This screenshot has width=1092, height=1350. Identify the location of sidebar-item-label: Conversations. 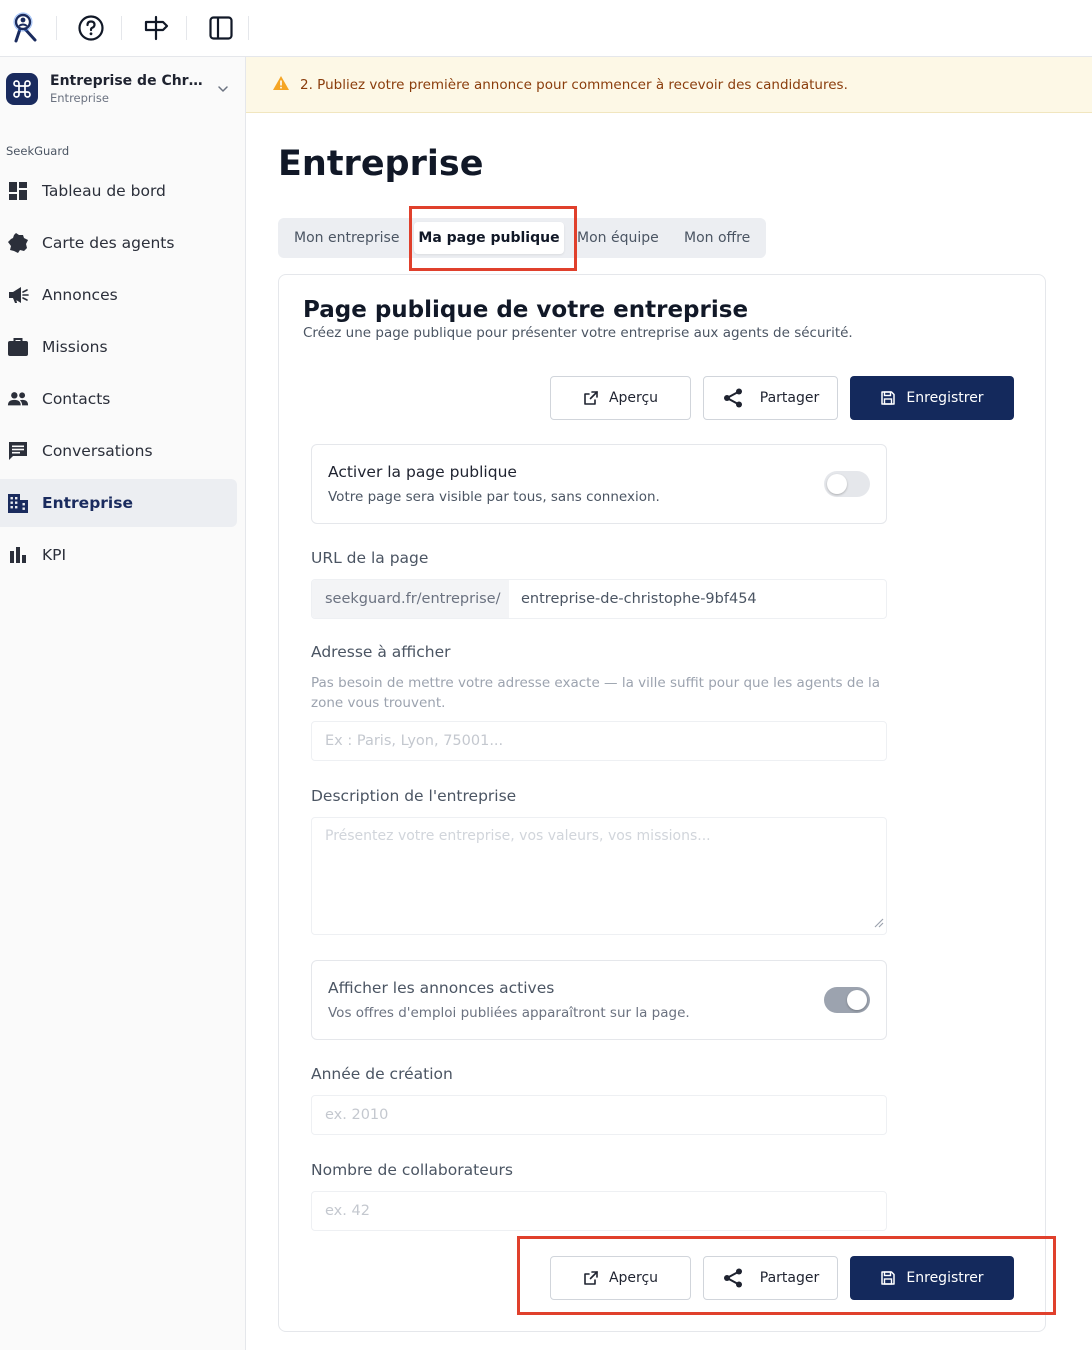
(97, 451).